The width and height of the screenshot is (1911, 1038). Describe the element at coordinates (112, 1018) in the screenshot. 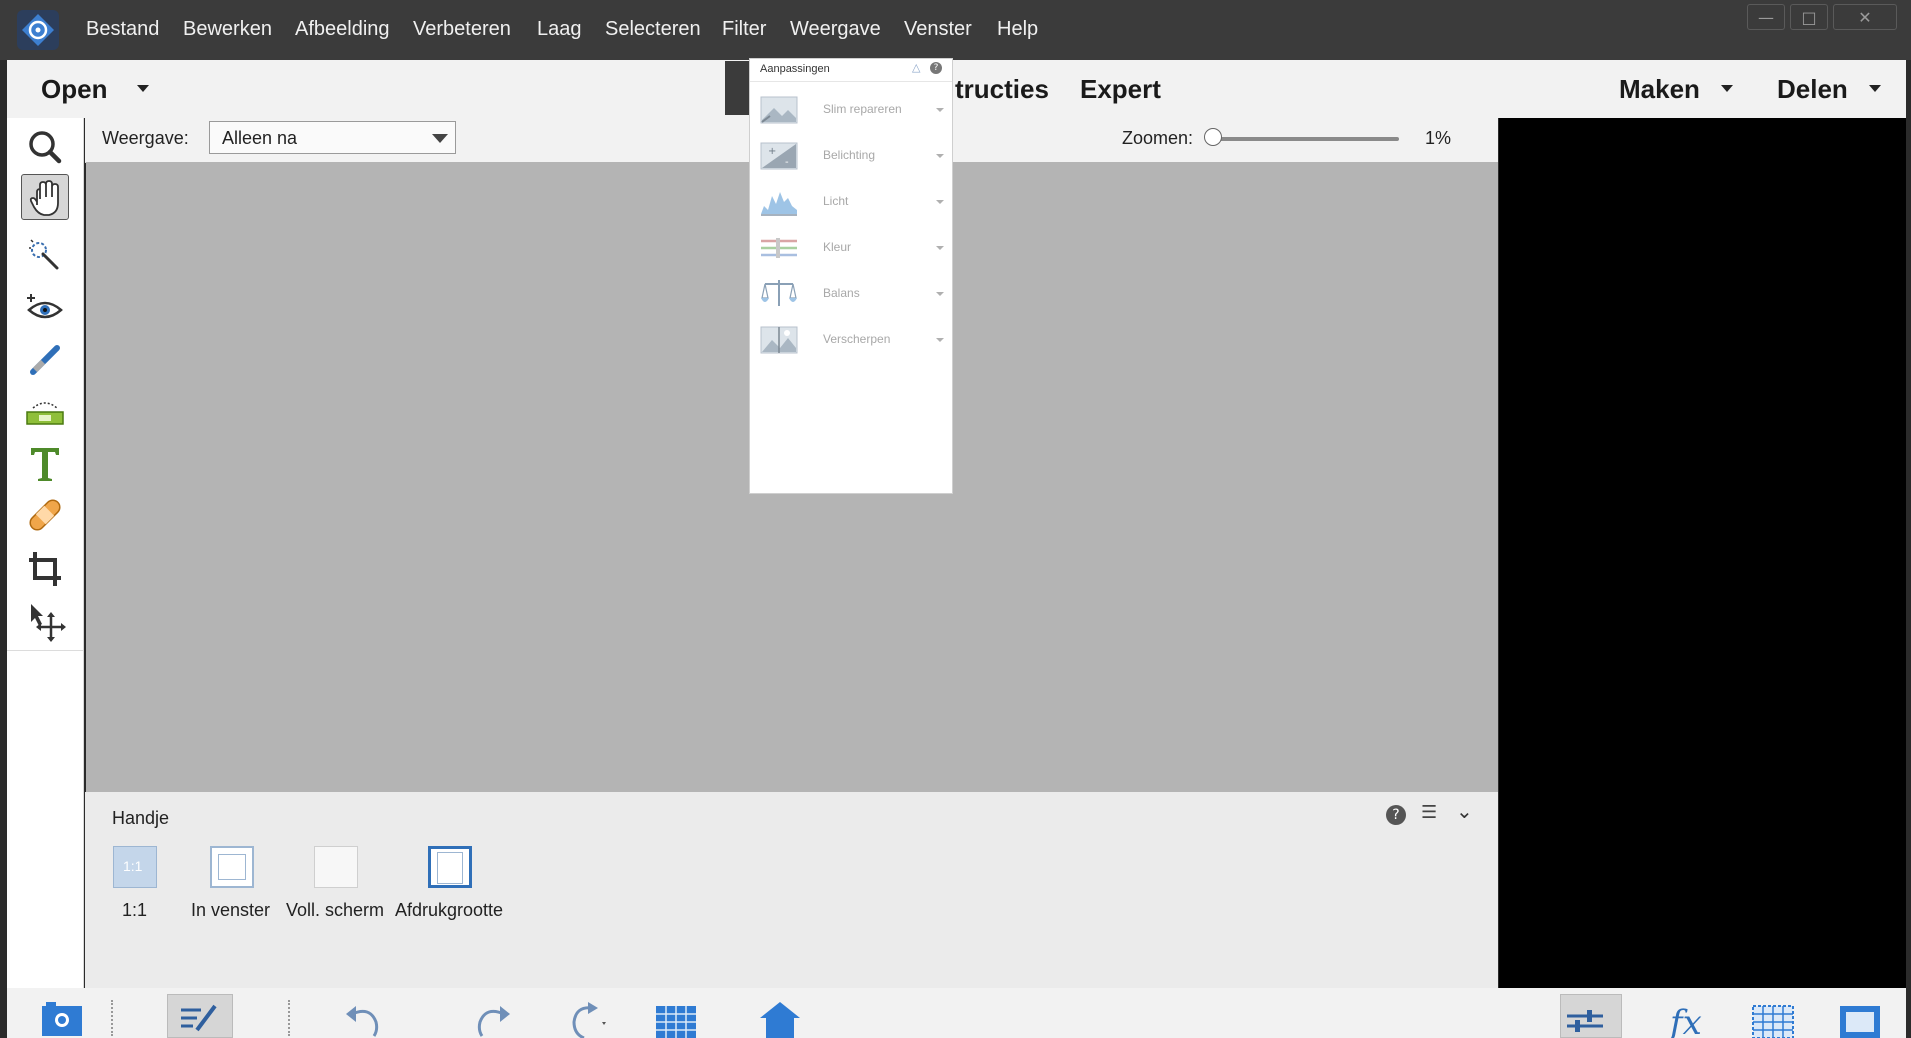

I see `divider` at that location.